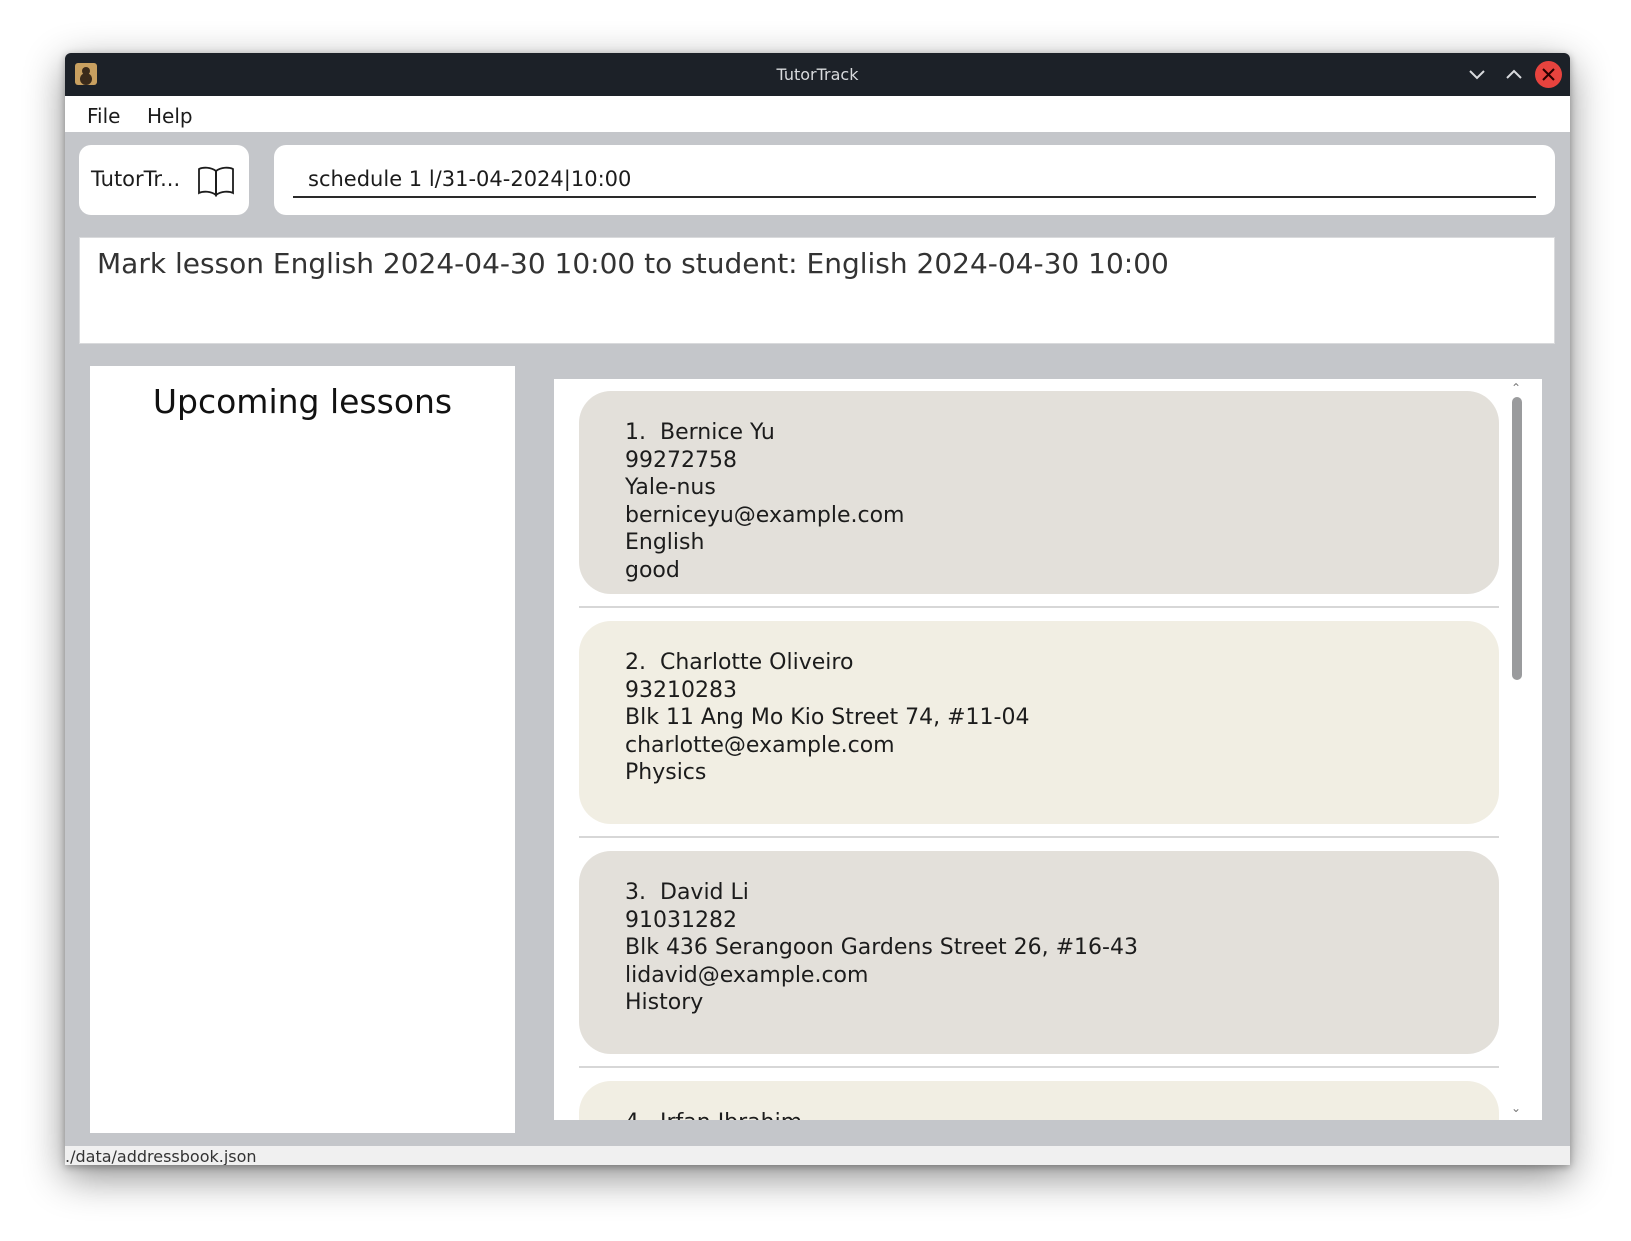  I want to click on data-file-path: ./data/addressbook.json, so click(161, 1156).